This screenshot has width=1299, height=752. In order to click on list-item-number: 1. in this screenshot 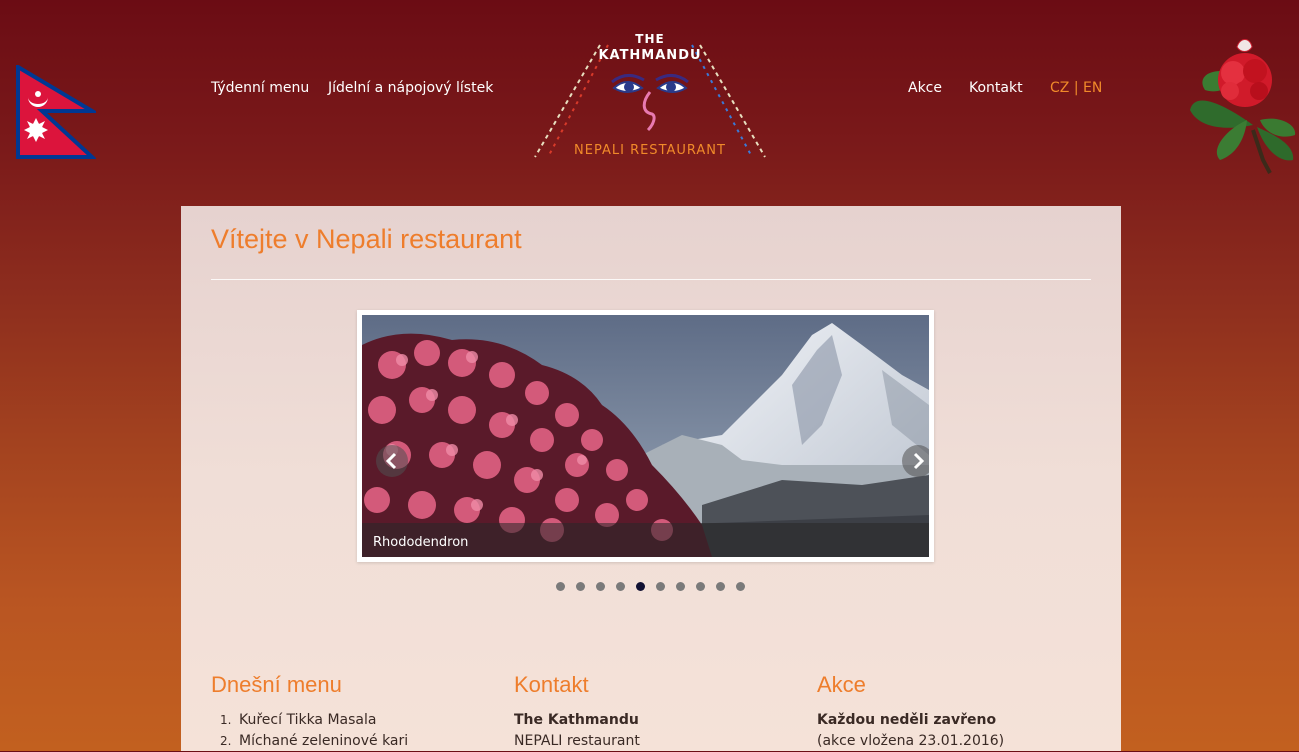, I will do `click(226, 720)`.